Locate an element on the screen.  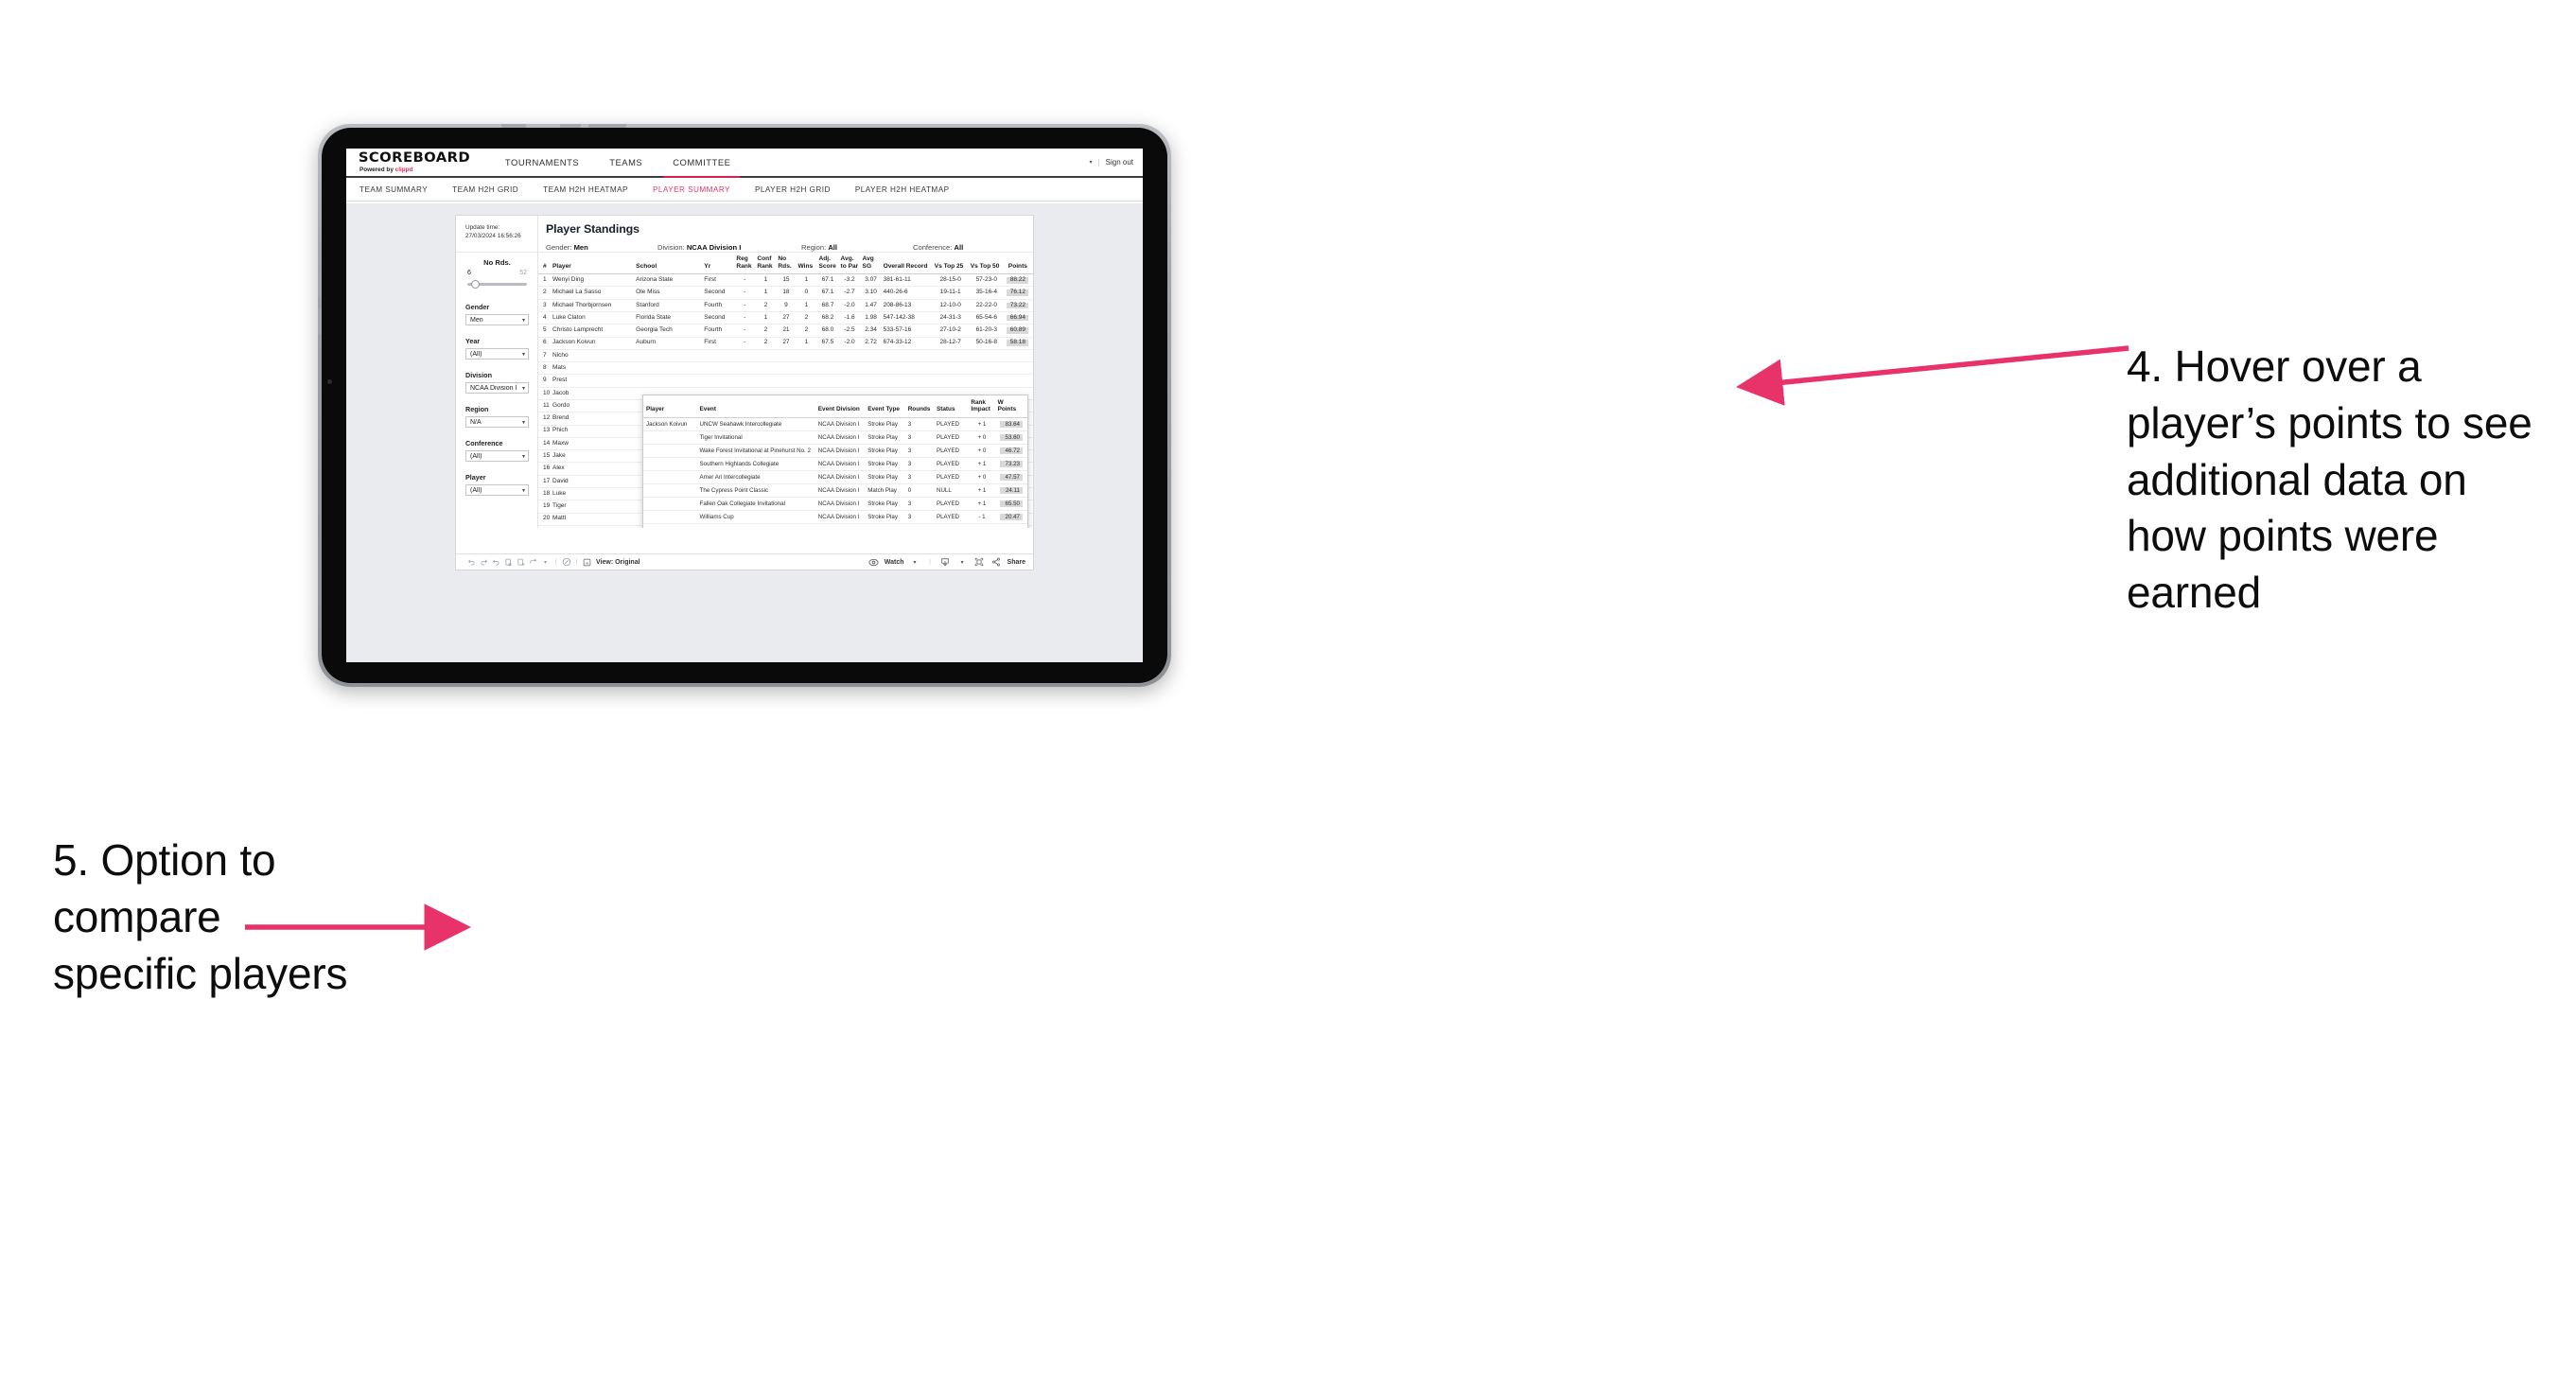
cell-points: 58.18 is located at coordinates (1018, 343).